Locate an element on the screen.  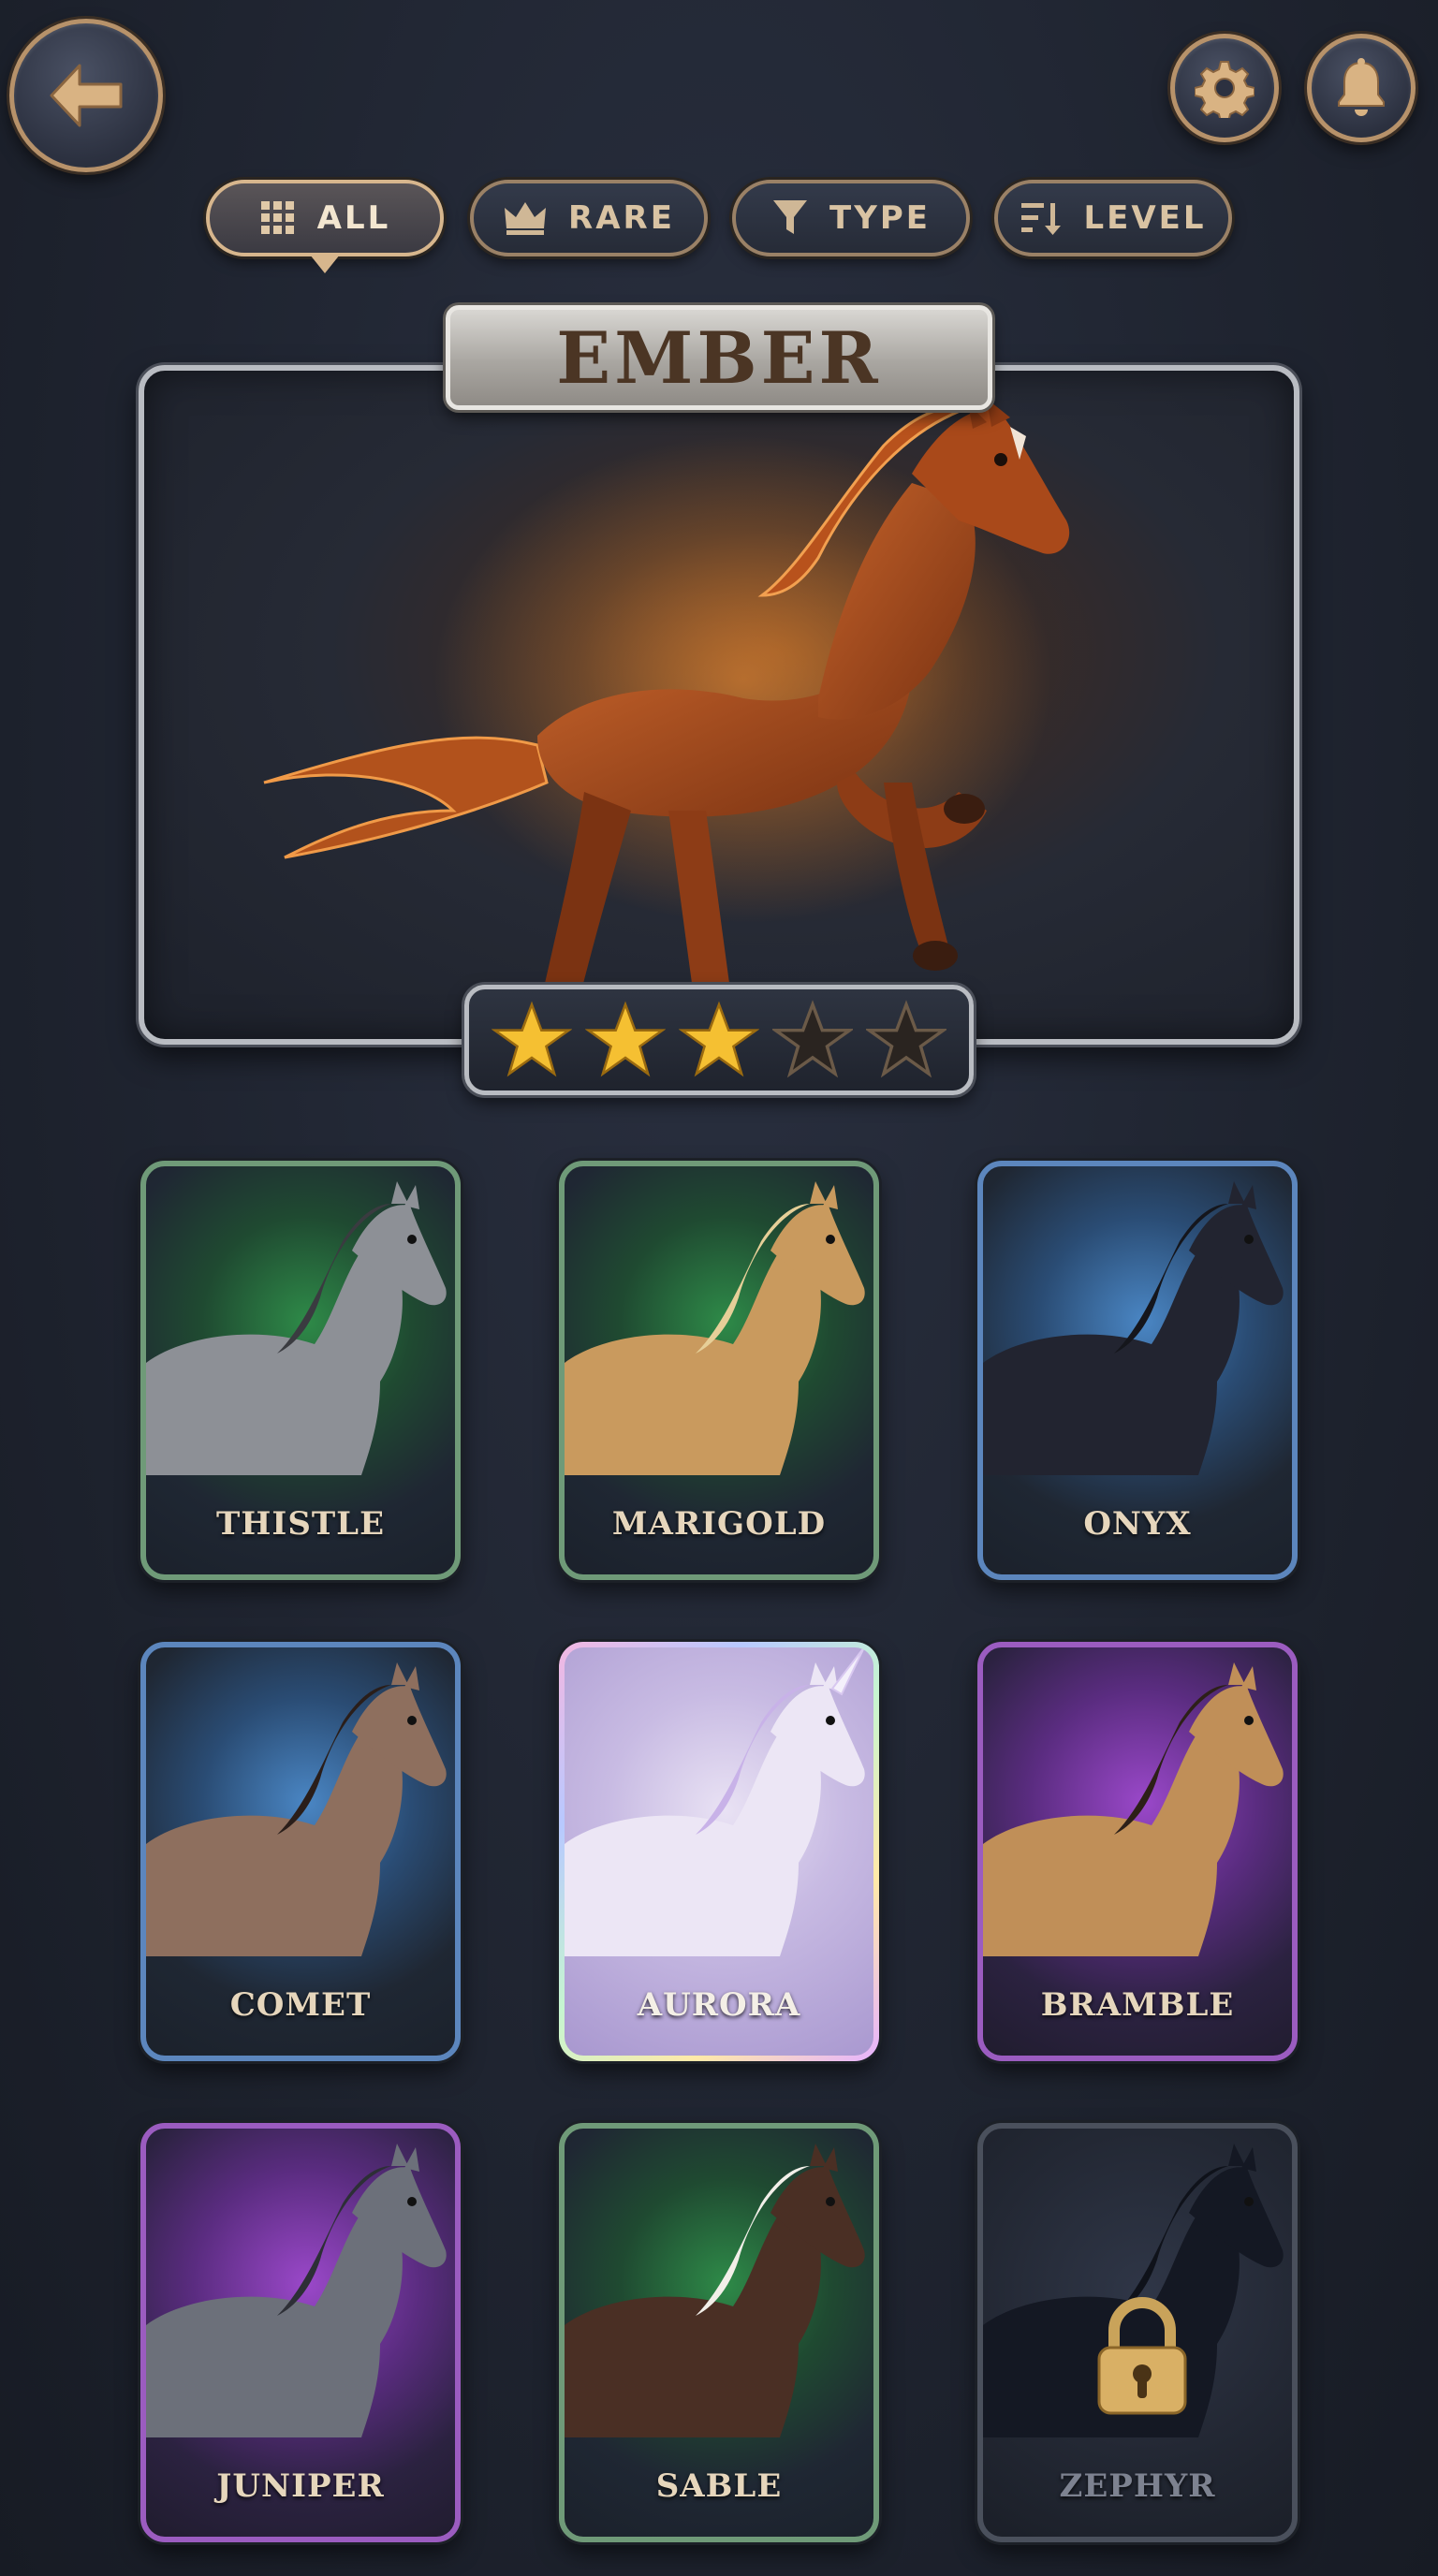
horse-card-name: JUNIPER is located at coordinates (300, 2486).